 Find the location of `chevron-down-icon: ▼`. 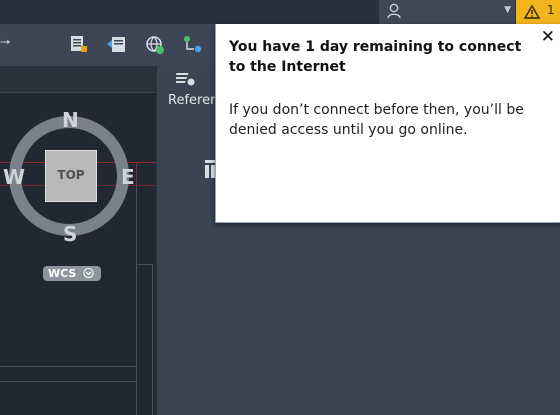

chevron-down-icon: ▼ is located at coordinates (507, 10).